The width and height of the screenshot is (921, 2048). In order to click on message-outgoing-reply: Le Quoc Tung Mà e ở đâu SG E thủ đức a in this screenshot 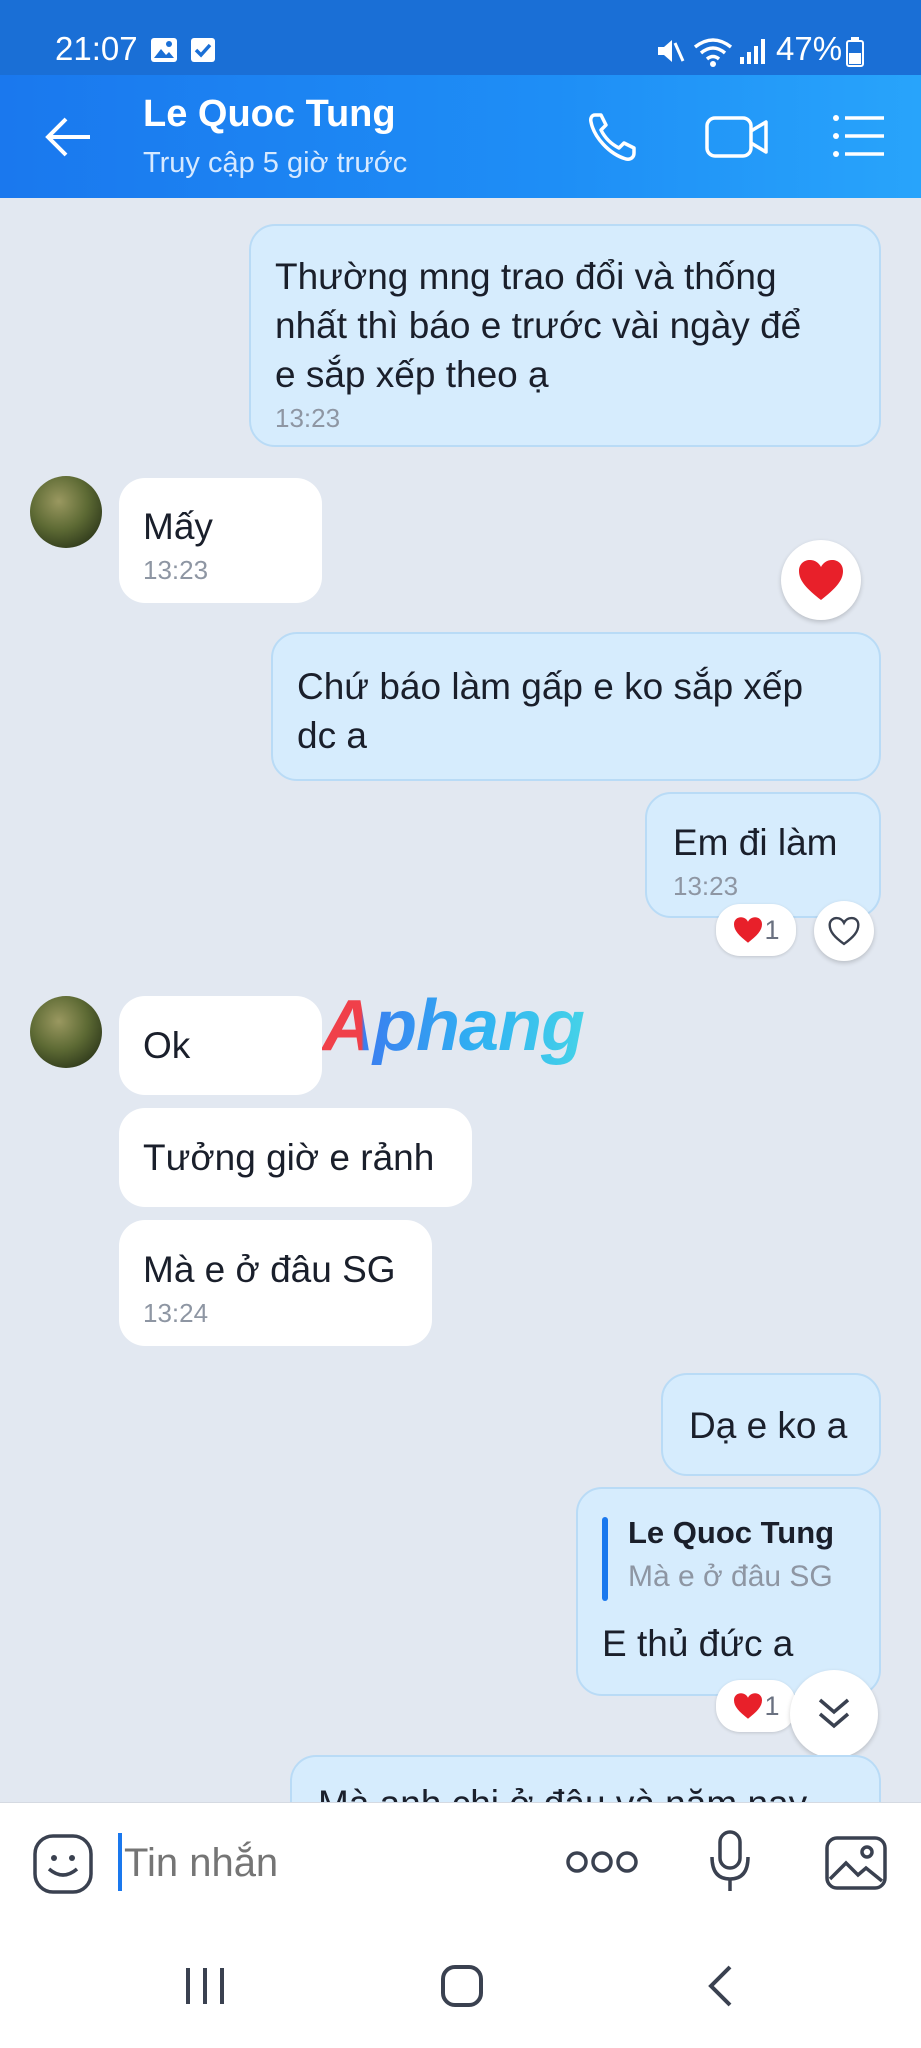, I will do `click(728, 1591)`.